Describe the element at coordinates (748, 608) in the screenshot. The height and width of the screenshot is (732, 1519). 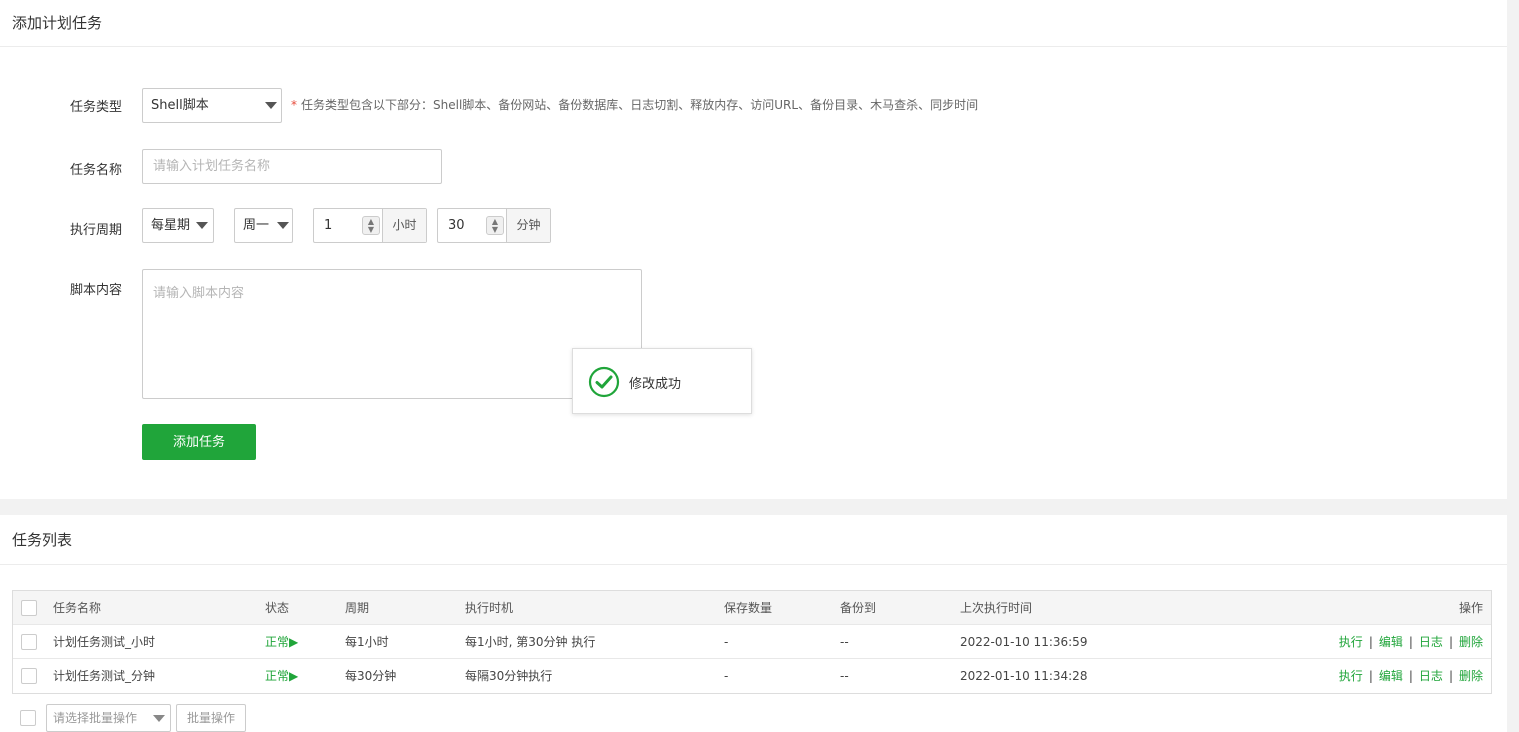
I see `col-save-count: 保存数量` at that location.